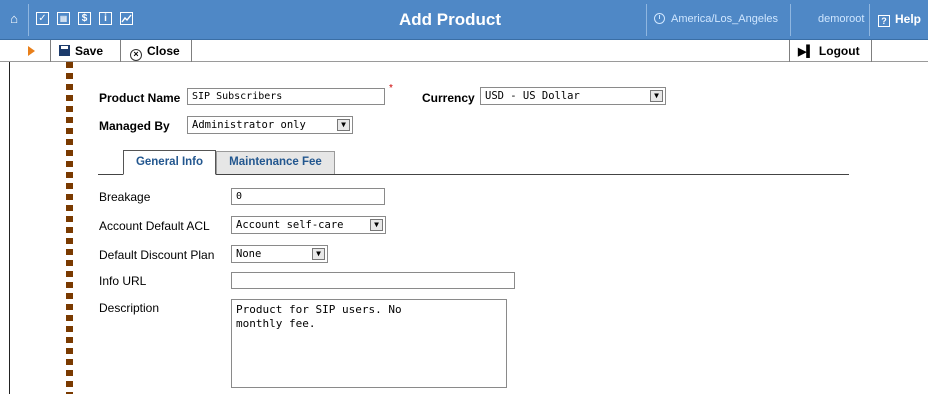  Describe the element at coordinates (839, 51) in the screenshot. I see `logout-label: Logout` at that location.